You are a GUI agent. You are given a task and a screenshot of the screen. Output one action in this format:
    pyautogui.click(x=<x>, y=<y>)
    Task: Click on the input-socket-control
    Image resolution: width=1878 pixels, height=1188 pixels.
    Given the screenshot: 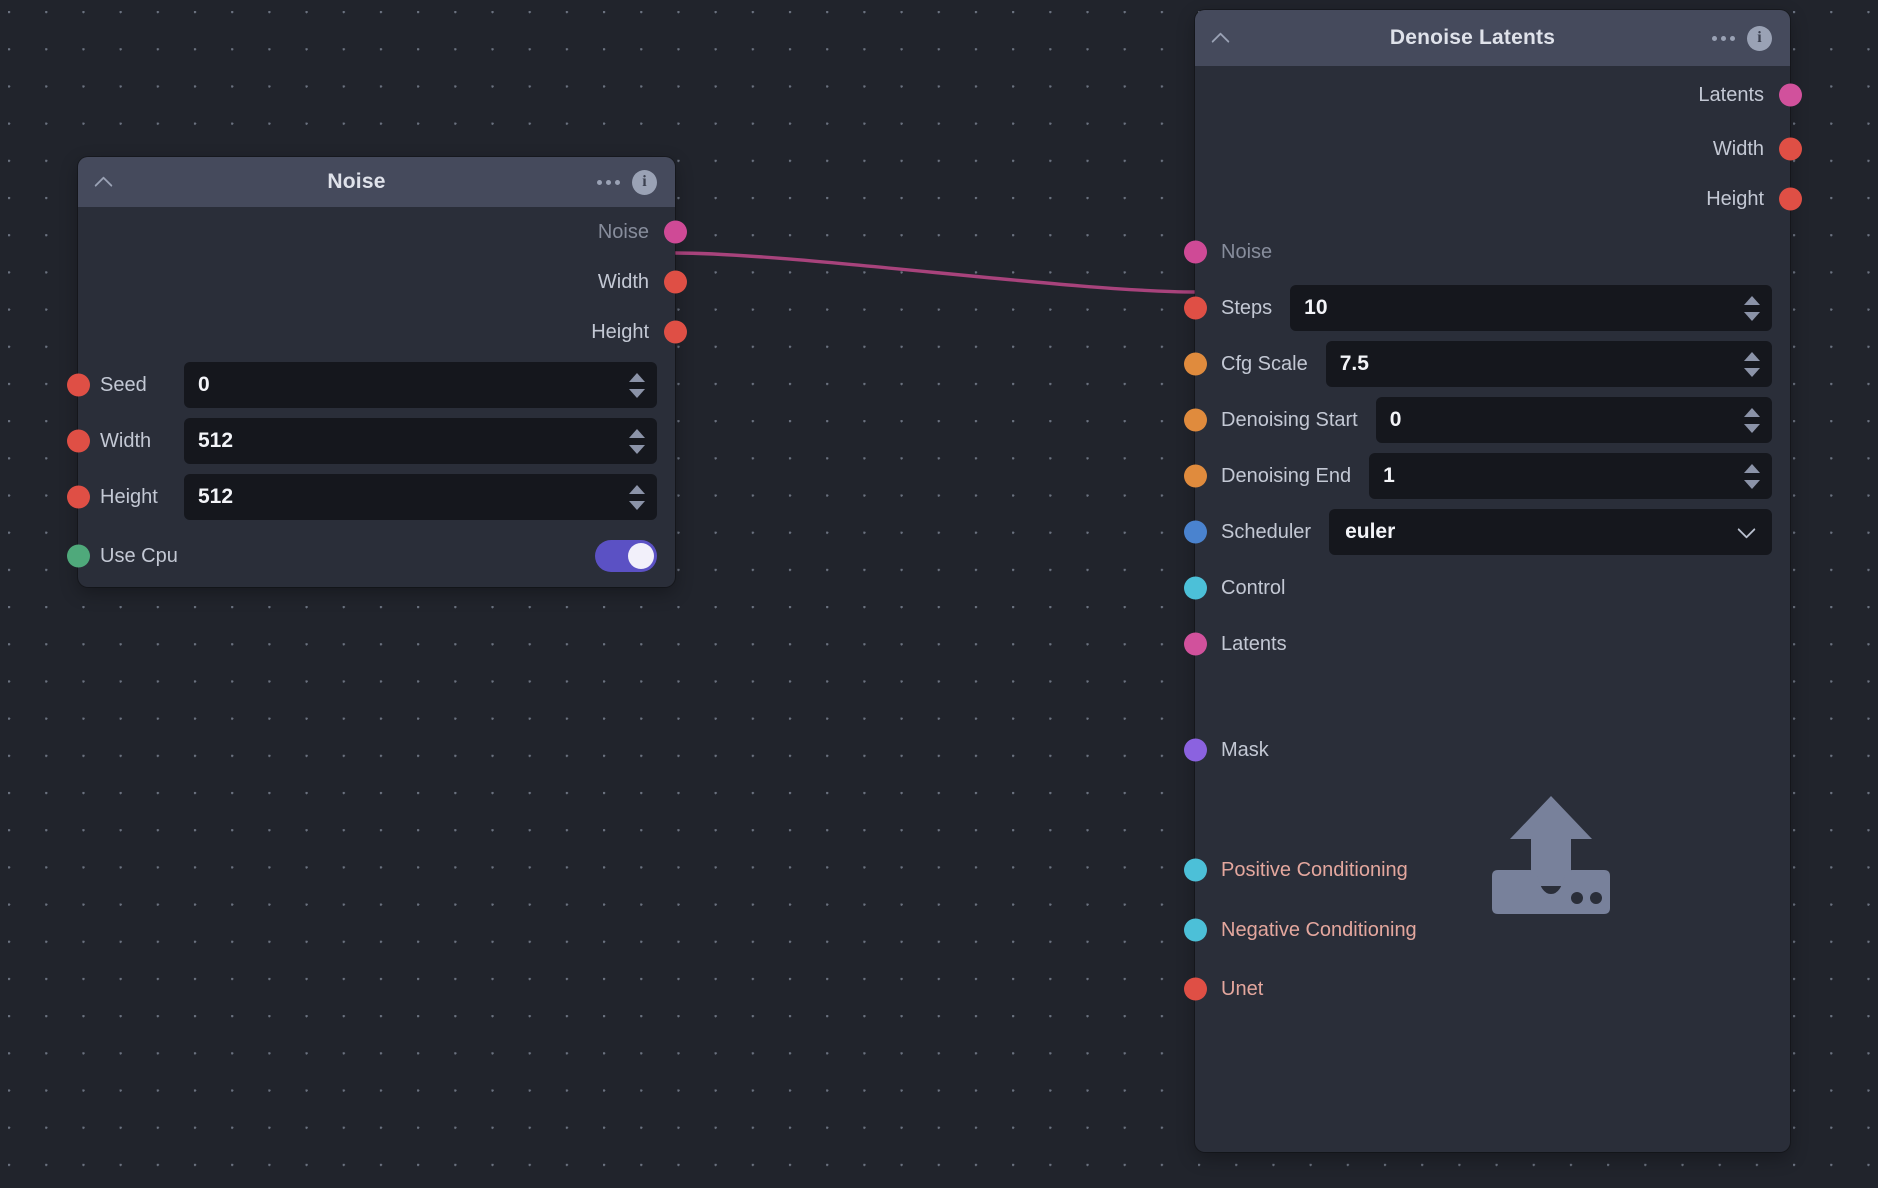 What is the action you would take?
    pyautogui.click(x=1195, y=588)
    